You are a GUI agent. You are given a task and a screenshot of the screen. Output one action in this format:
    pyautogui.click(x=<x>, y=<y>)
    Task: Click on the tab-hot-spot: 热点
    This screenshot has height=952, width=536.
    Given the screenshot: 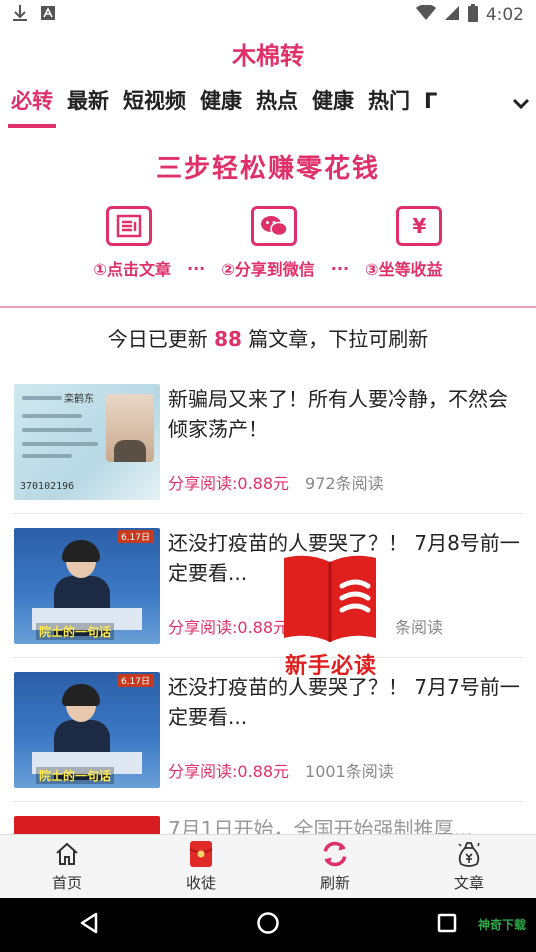 What is the action you would take?
    pyautogui.click(x=277, y=104)
    